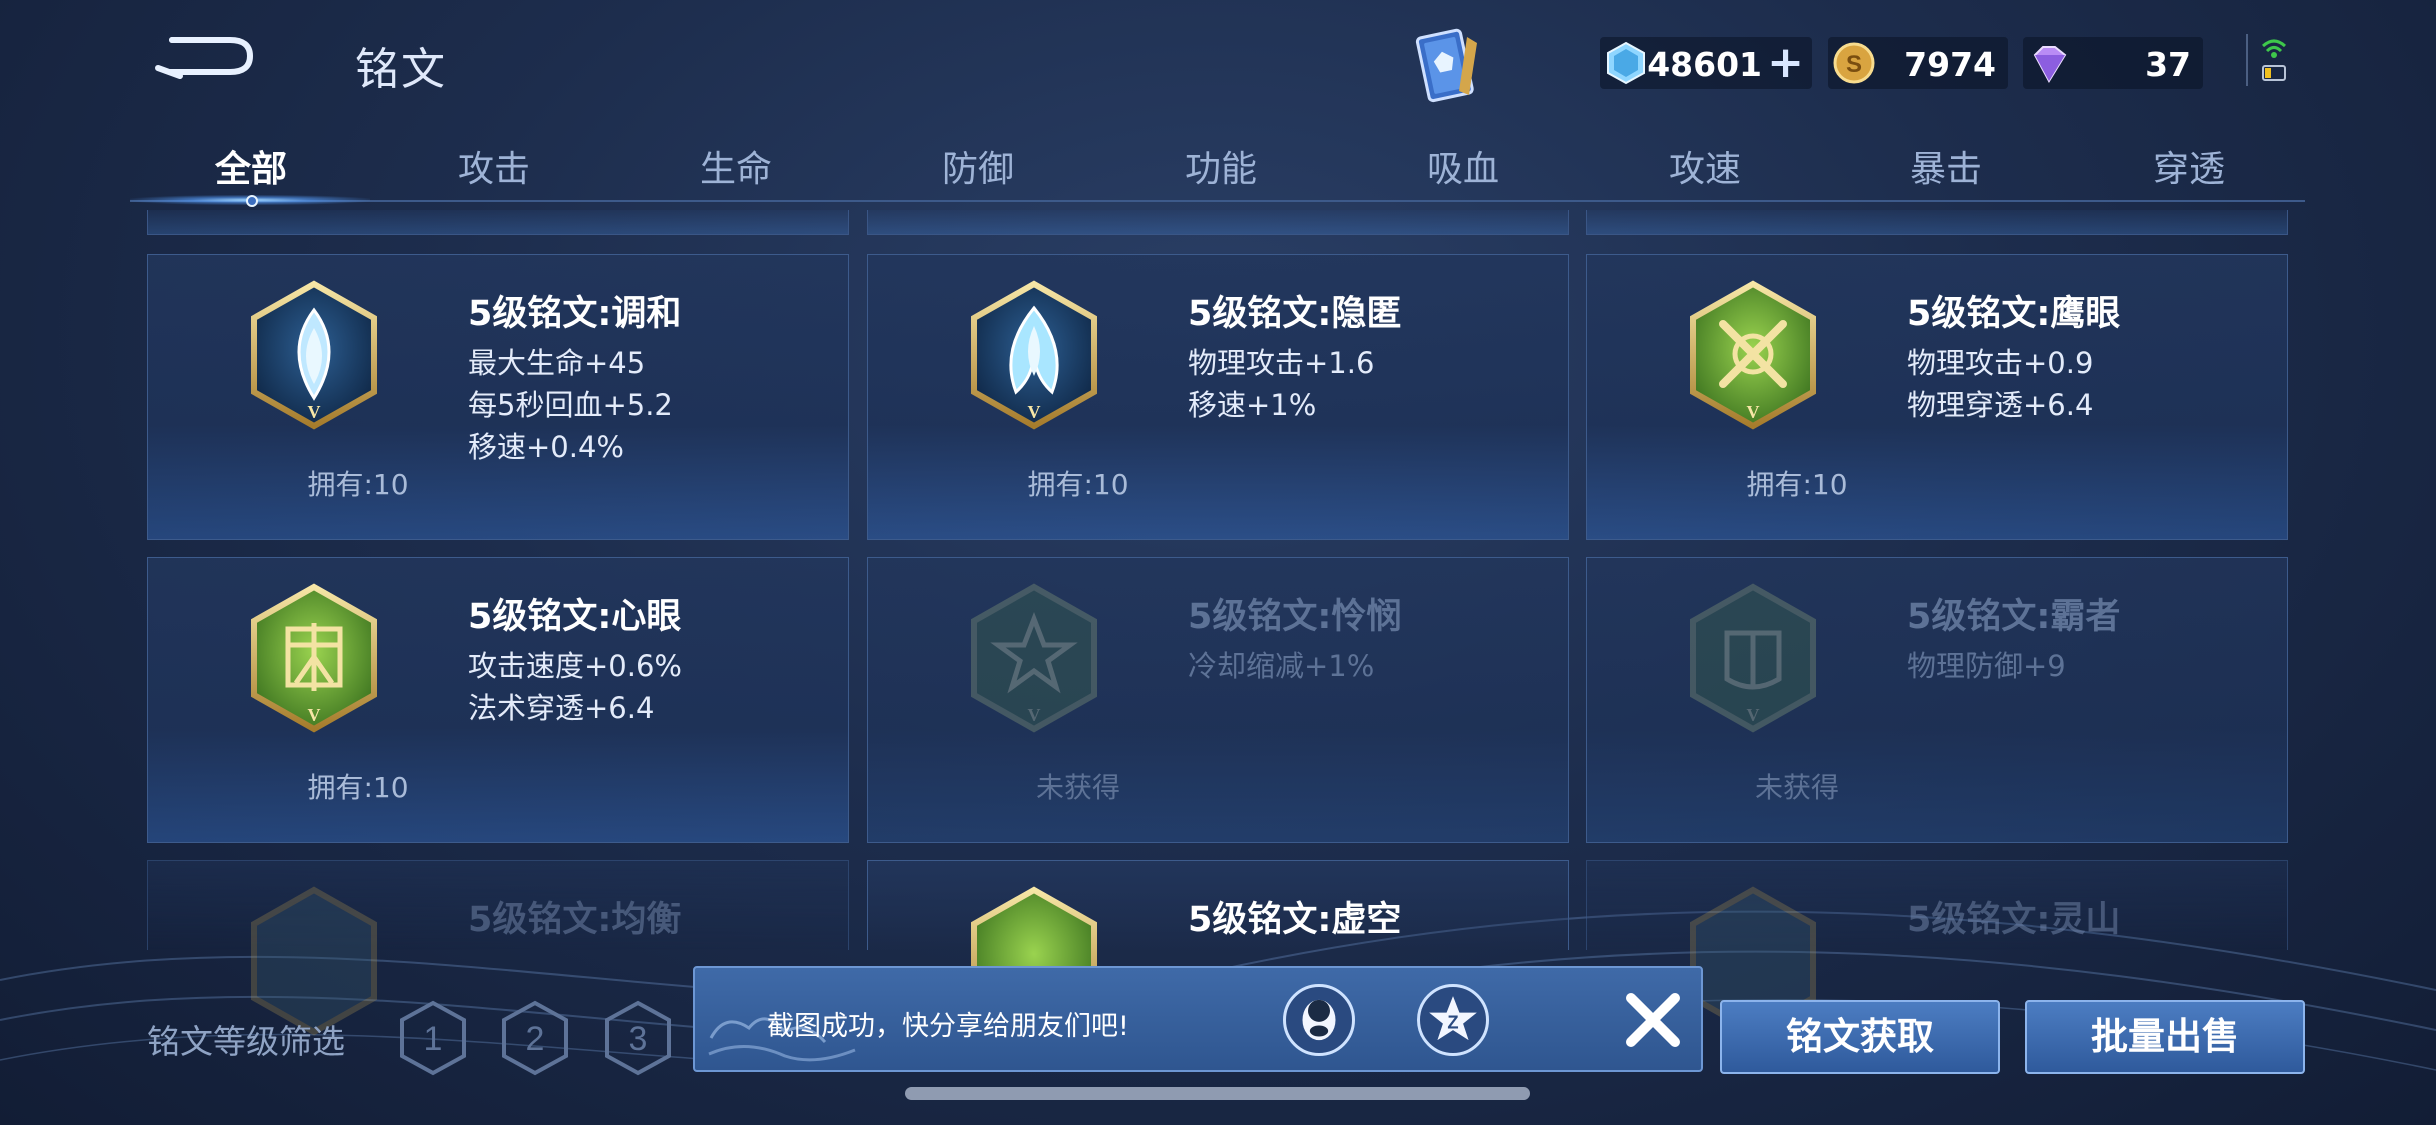 This screenshot has width=2436, height=1125. I want to click on active-tab-dot, so click(252, 201).